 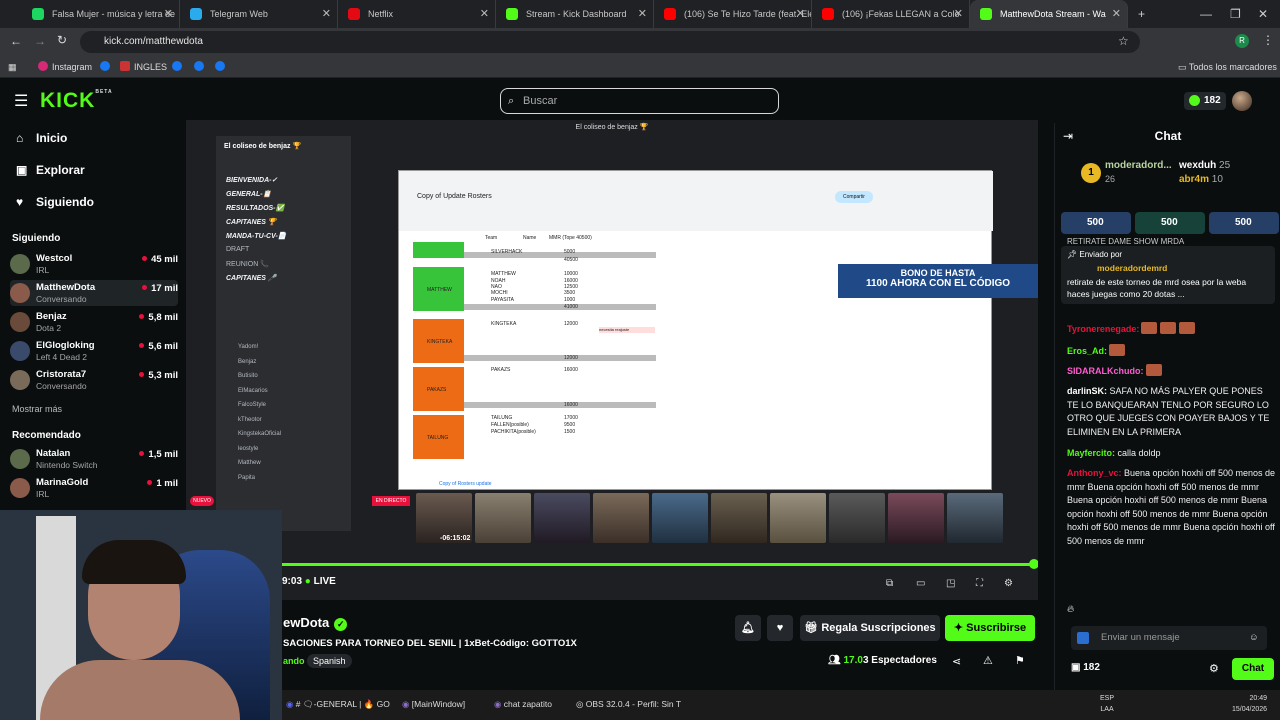 What do you see at coordinates (259, 14) in the screenshot?
I see `browser-tab: Telegram Web ✕` at bounding box center [259, 14].